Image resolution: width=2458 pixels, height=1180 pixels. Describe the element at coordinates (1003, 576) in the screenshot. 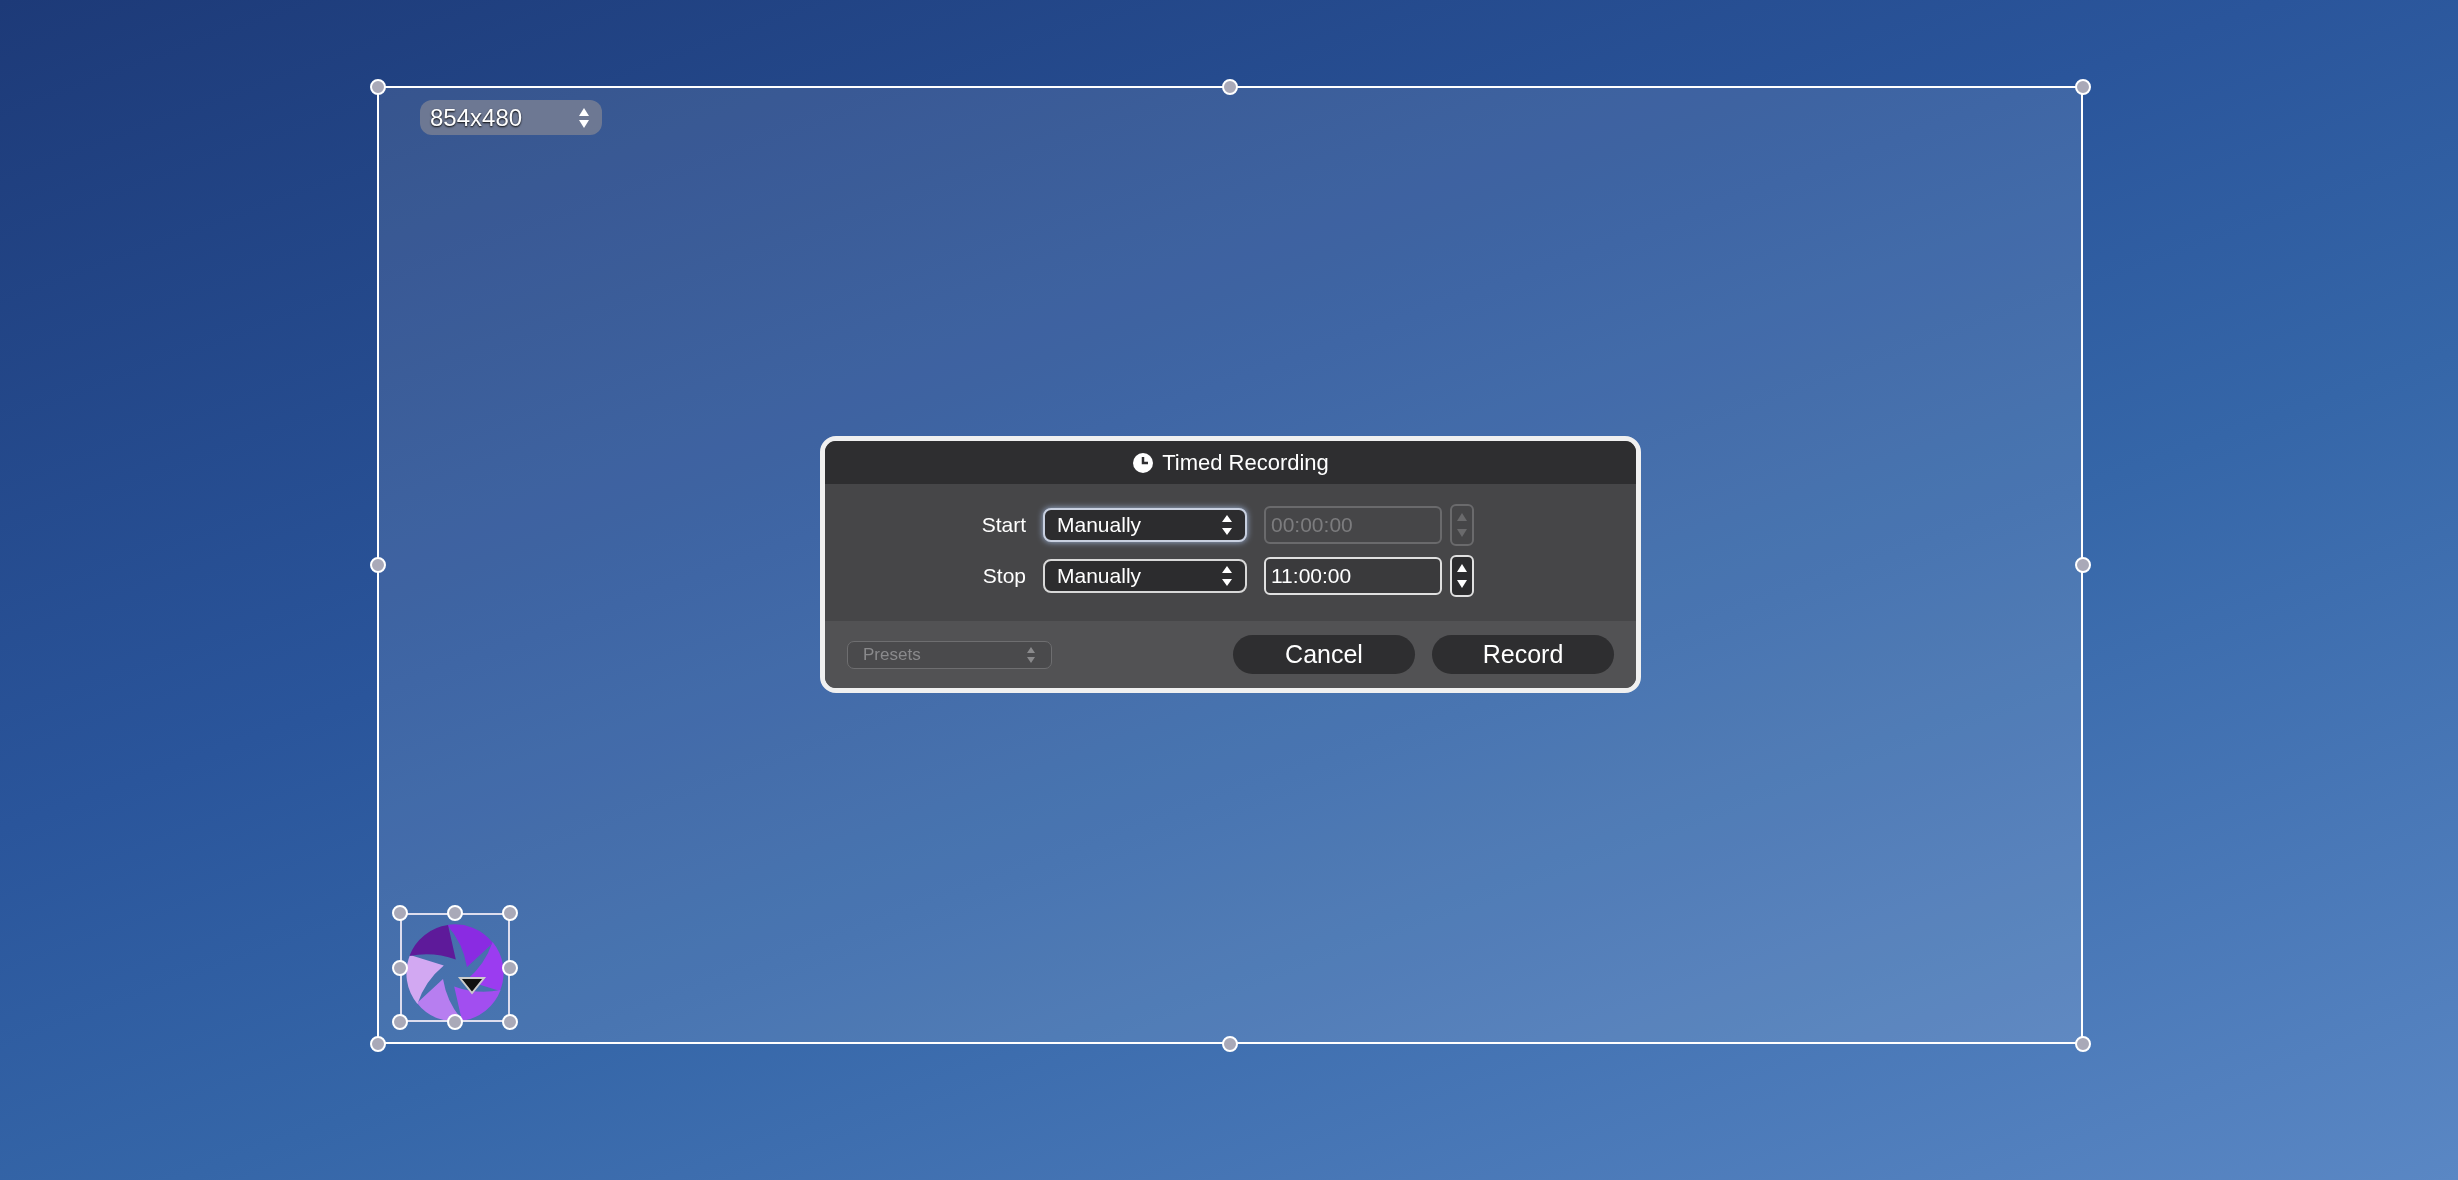

I see `row-label: Stop` at that location.